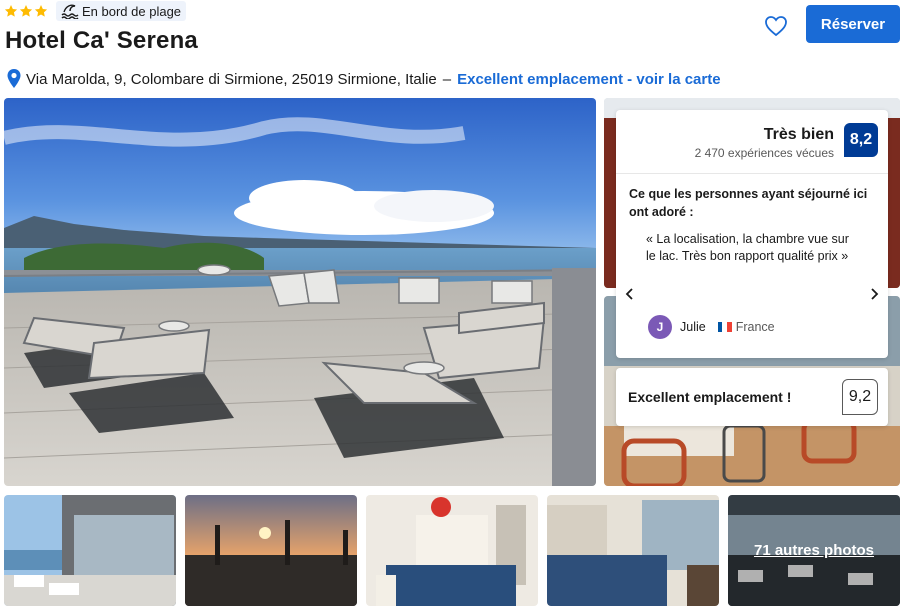 The image size is (900, 606). Describe the element at coordinates (860, 397) in the screenshot. I see `location-score-badge: 9,2` at that location.